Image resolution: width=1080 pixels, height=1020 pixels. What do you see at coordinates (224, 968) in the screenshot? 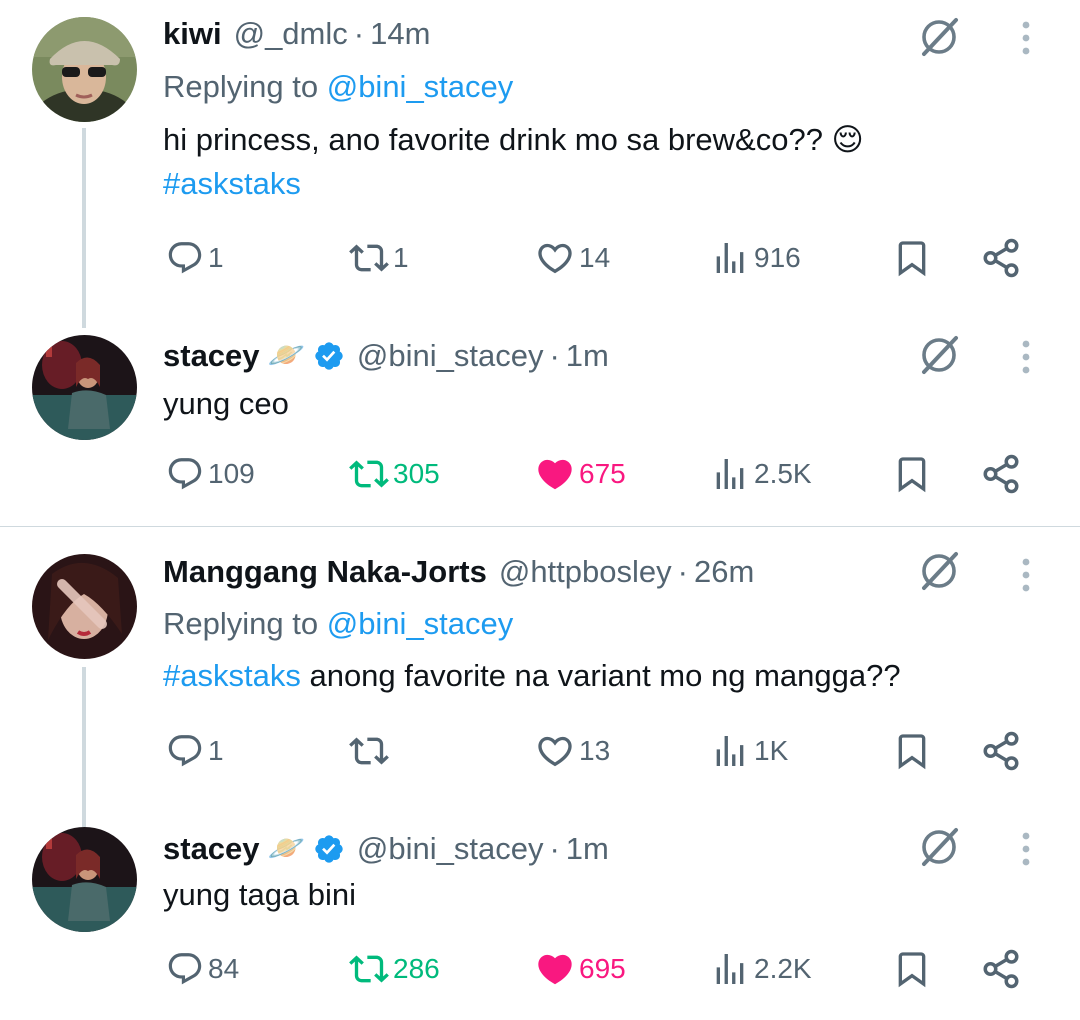
I see `reply-count: 84` at bounding box center [224, 968].